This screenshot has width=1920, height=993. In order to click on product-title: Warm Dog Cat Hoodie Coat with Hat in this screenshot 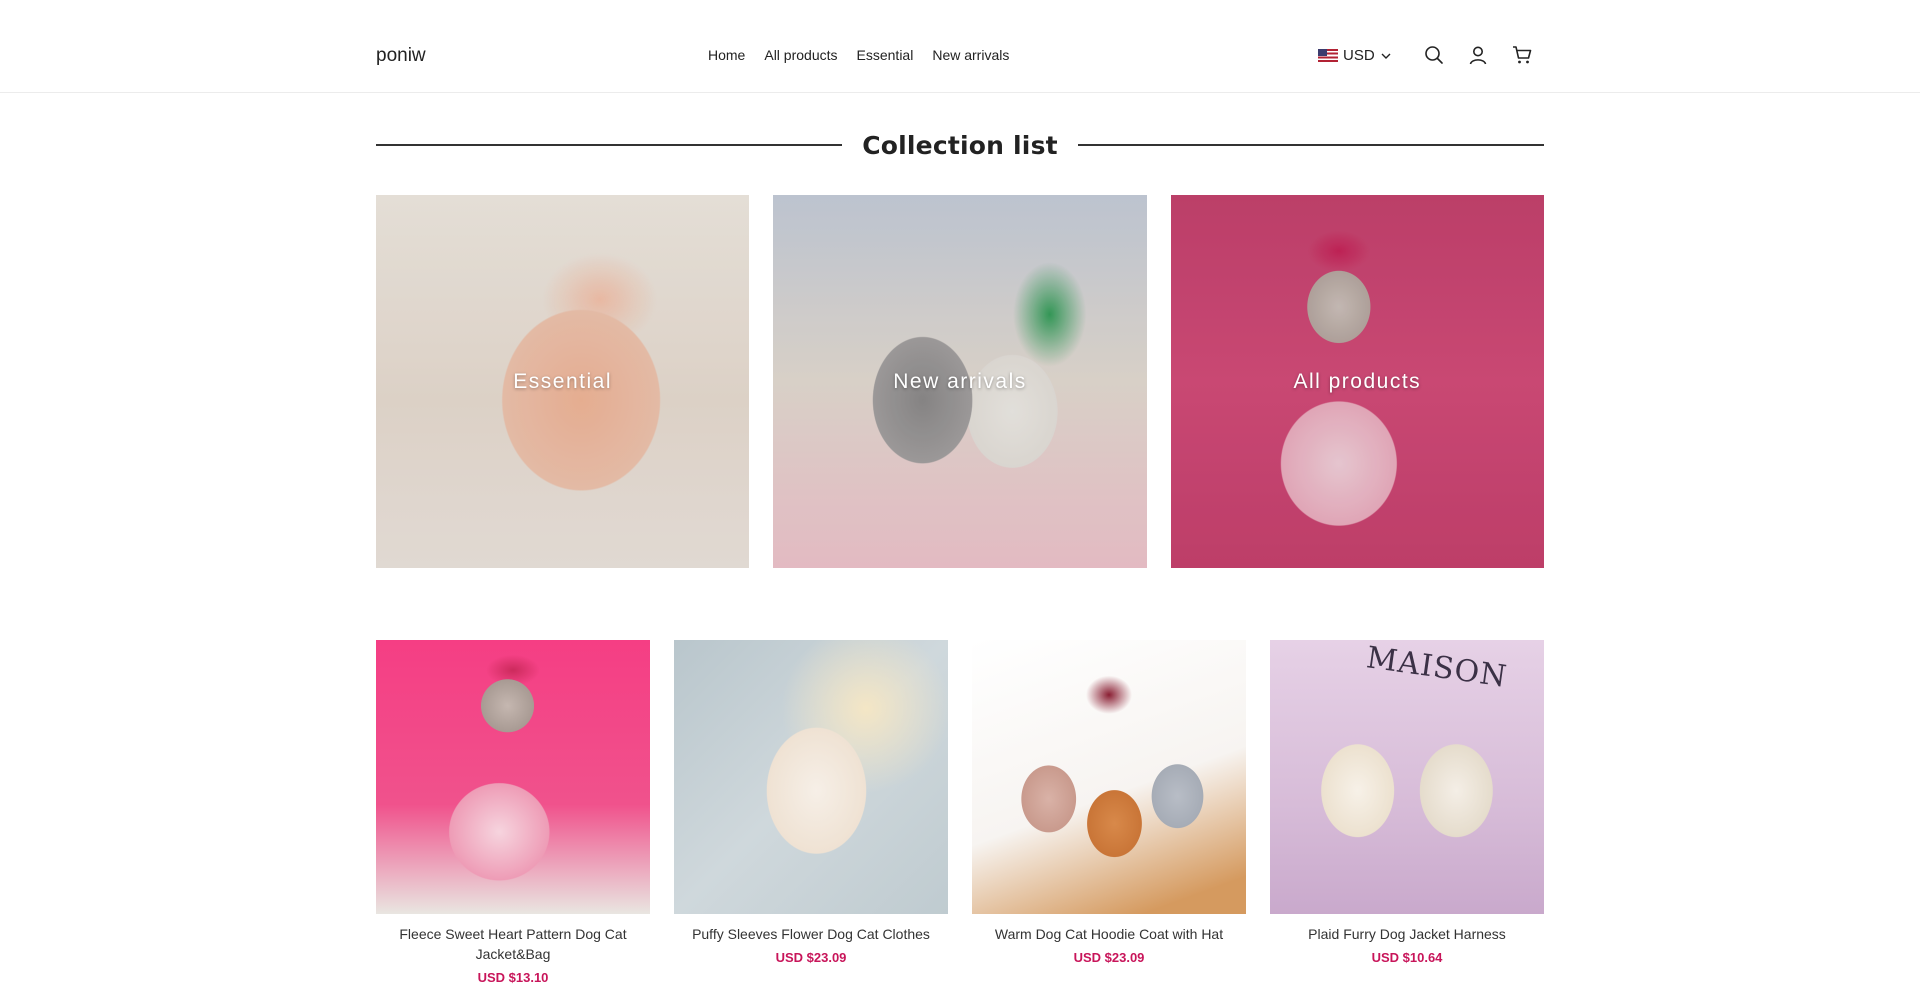, I will do `click(1109, 934)`.